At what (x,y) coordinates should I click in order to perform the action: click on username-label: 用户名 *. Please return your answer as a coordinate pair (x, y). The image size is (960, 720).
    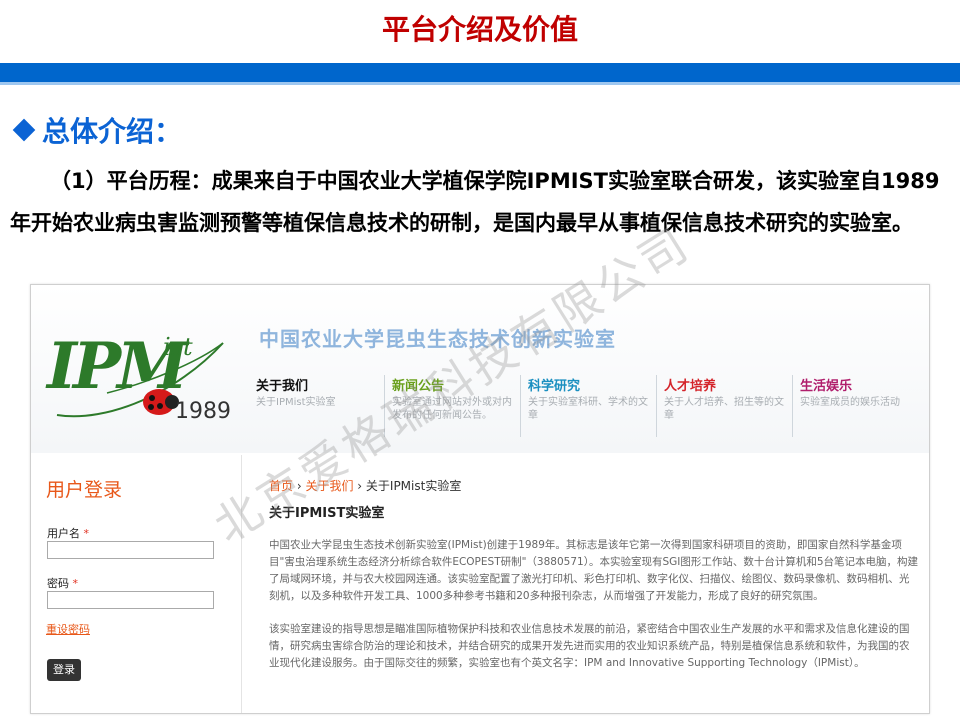
    Looking at the image, I should click on (68, 533).